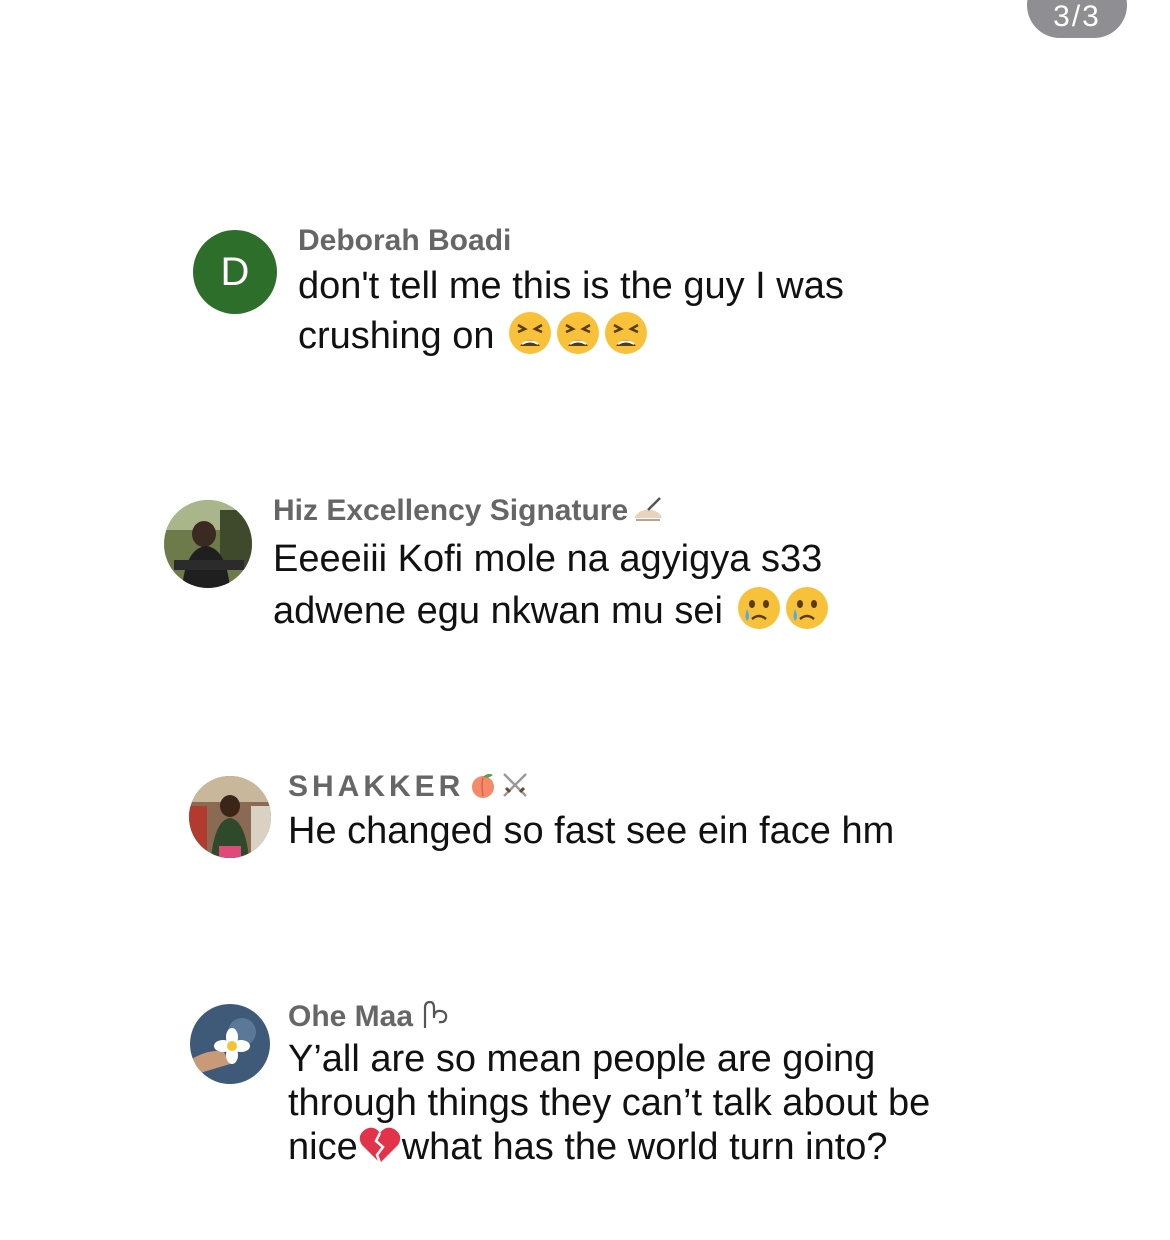  I want to click on pinched-fingers-emoji, so click(435, 1019).